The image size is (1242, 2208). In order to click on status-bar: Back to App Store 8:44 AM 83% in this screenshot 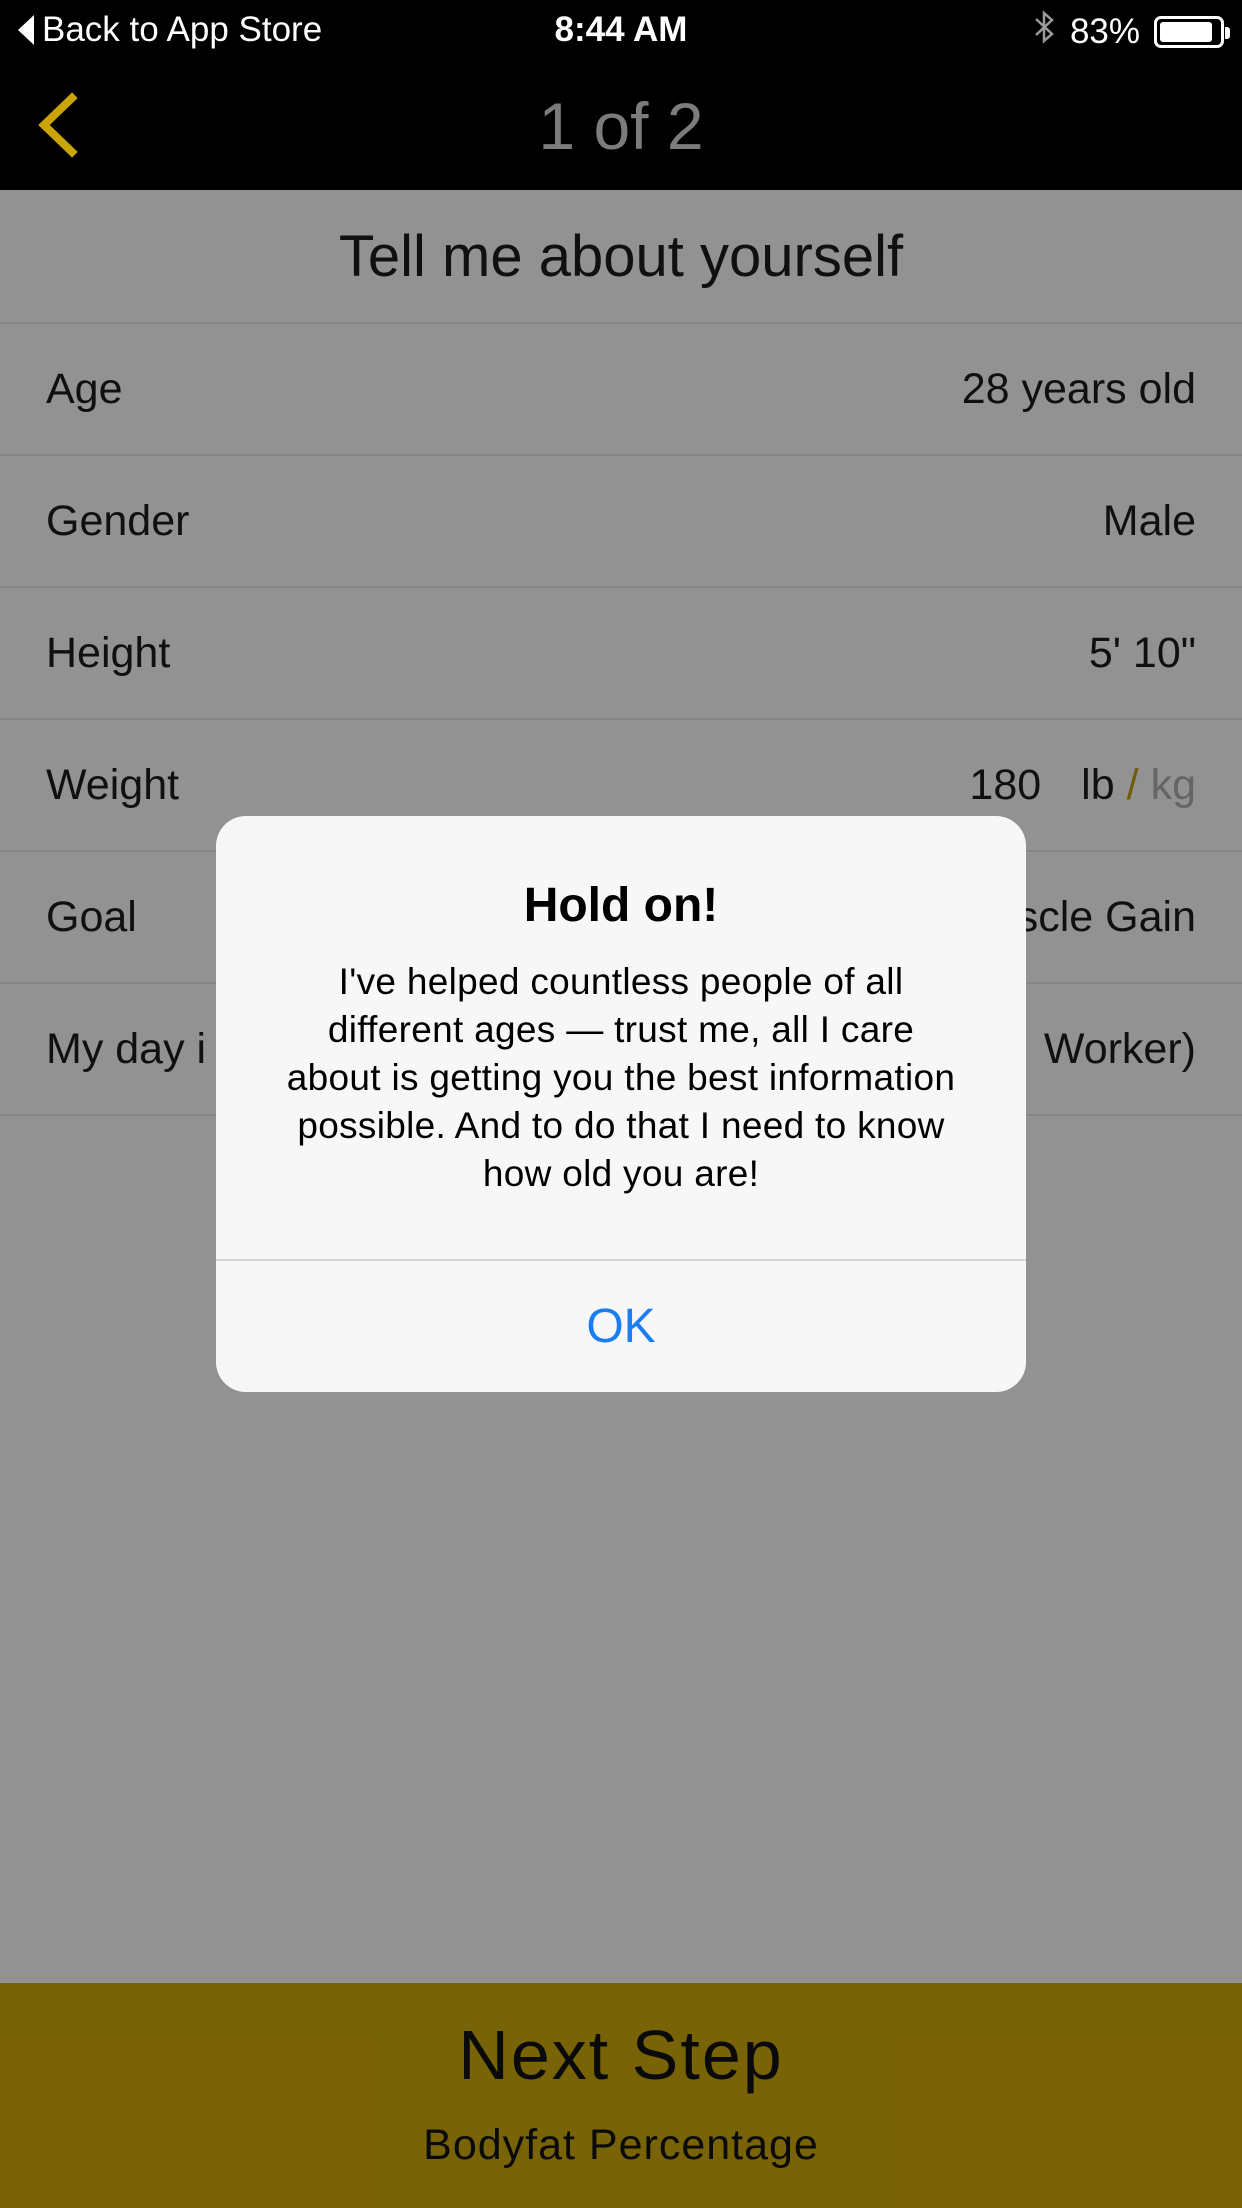, I will do `click(621, 30)`.